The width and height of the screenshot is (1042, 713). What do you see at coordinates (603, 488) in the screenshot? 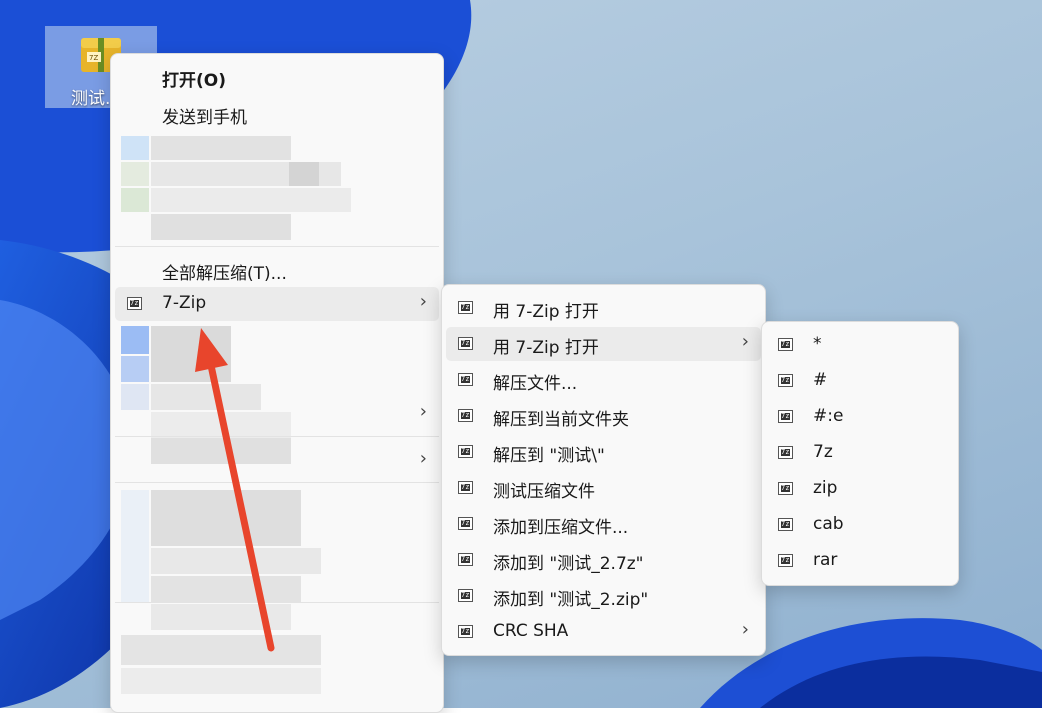
I see `7zip-menu-item: 测试压缩文件` at bounding box center [603, 488].